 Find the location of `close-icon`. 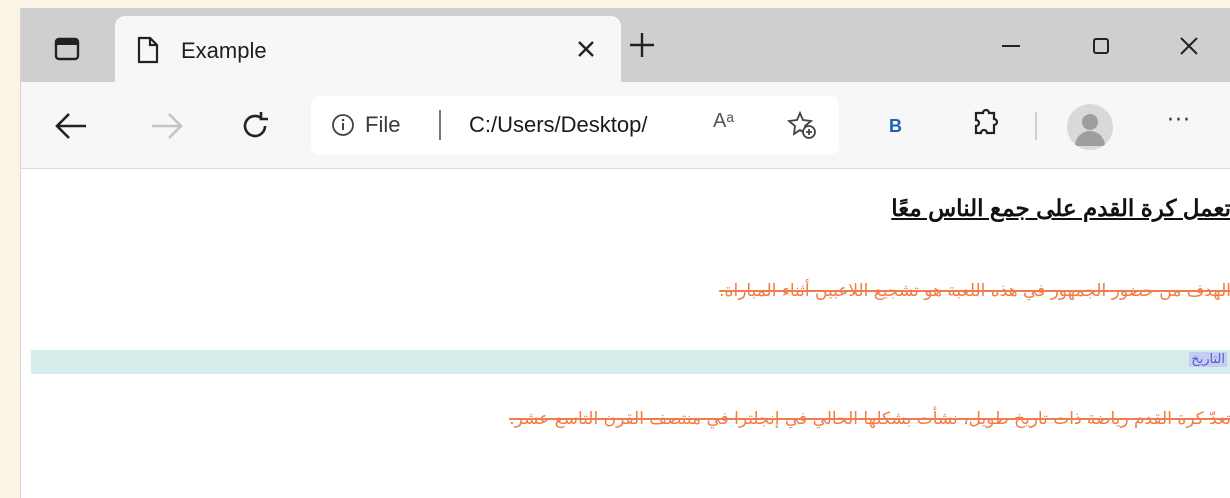

close-icon is located at coordinates (1189, 46).